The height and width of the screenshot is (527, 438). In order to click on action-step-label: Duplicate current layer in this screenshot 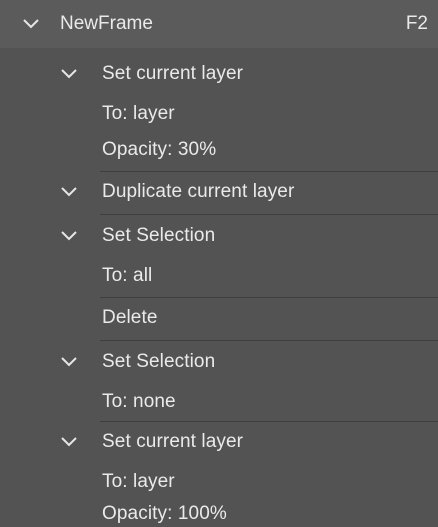, I will do `click(198, 191)`.